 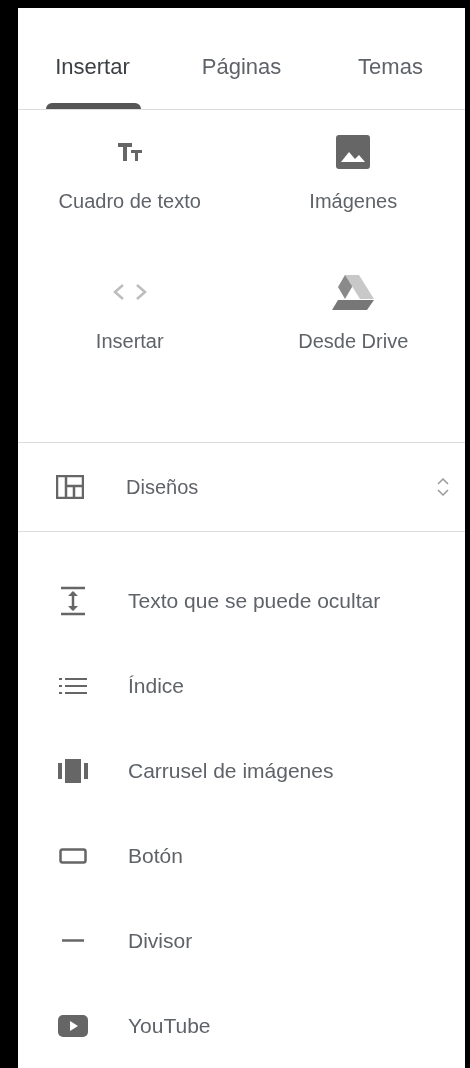 What do you see at coordinates (73, 940) in the screenshot?
I see `horizontal-line-icon` at bounding box center [73, 940].